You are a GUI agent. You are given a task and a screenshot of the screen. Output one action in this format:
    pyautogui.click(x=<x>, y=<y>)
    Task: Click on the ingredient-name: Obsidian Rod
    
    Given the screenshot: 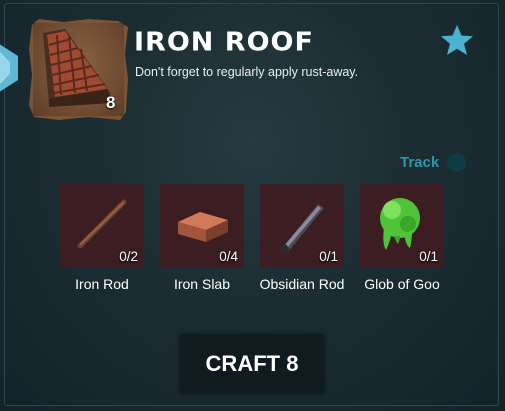 What is the action you would take?
    pyautogui.click(x=302, y=284)
    